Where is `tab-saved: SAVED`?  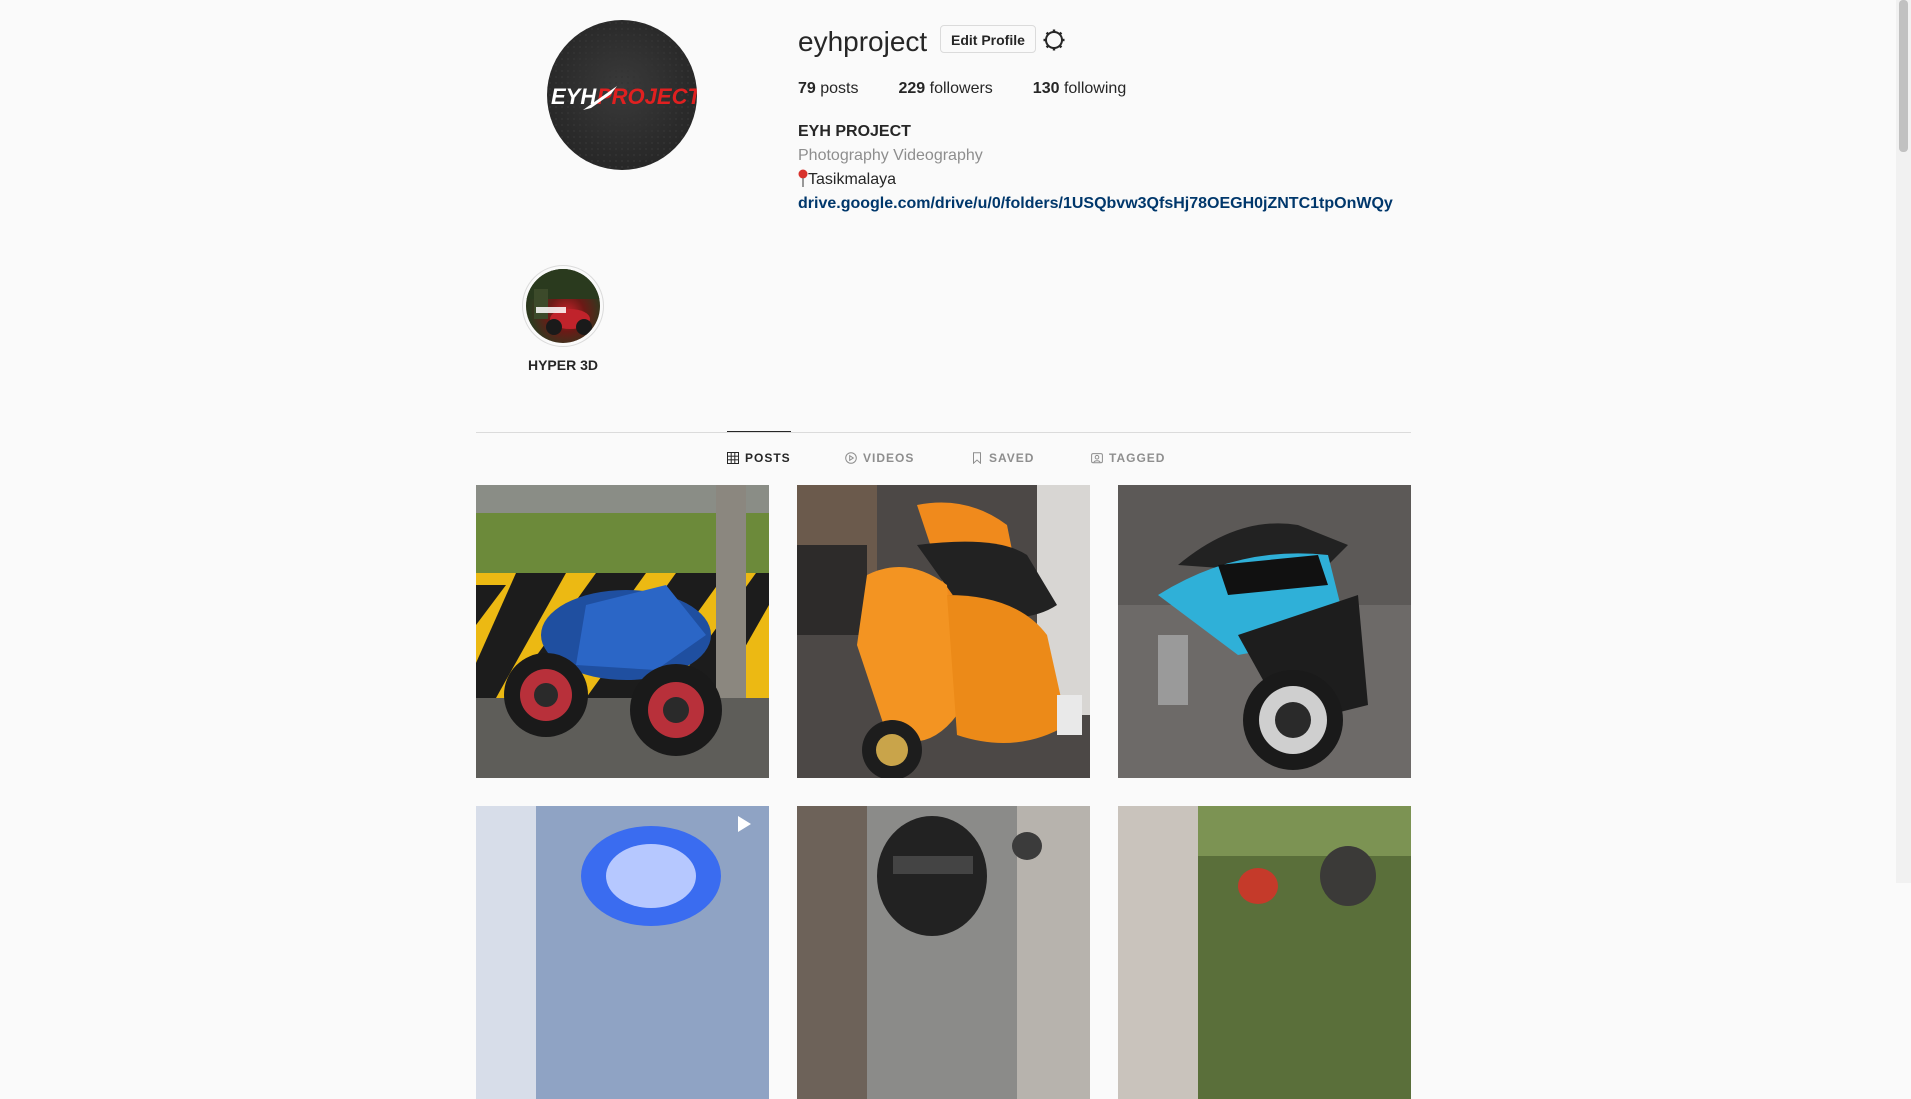 tab-saved: SAVED is located at coordinates (1002, 458).